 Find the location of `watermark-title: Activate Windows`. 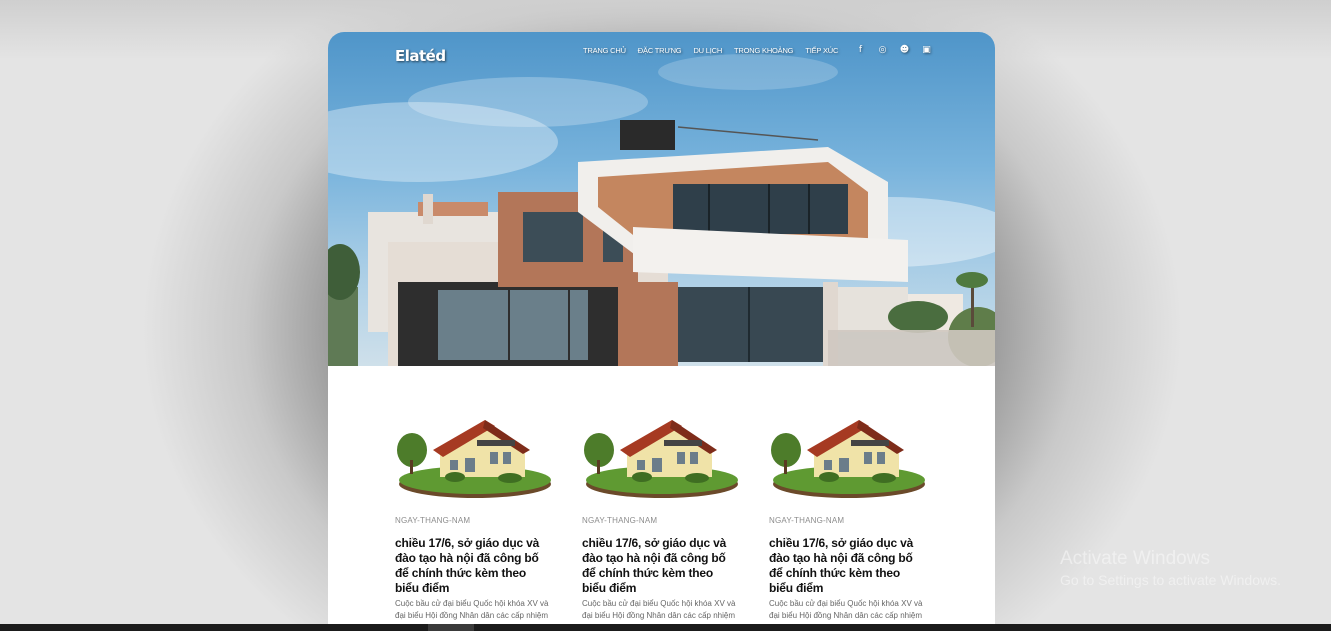

watermark-title: Activate Windows is located at coordinates (1135, 558).